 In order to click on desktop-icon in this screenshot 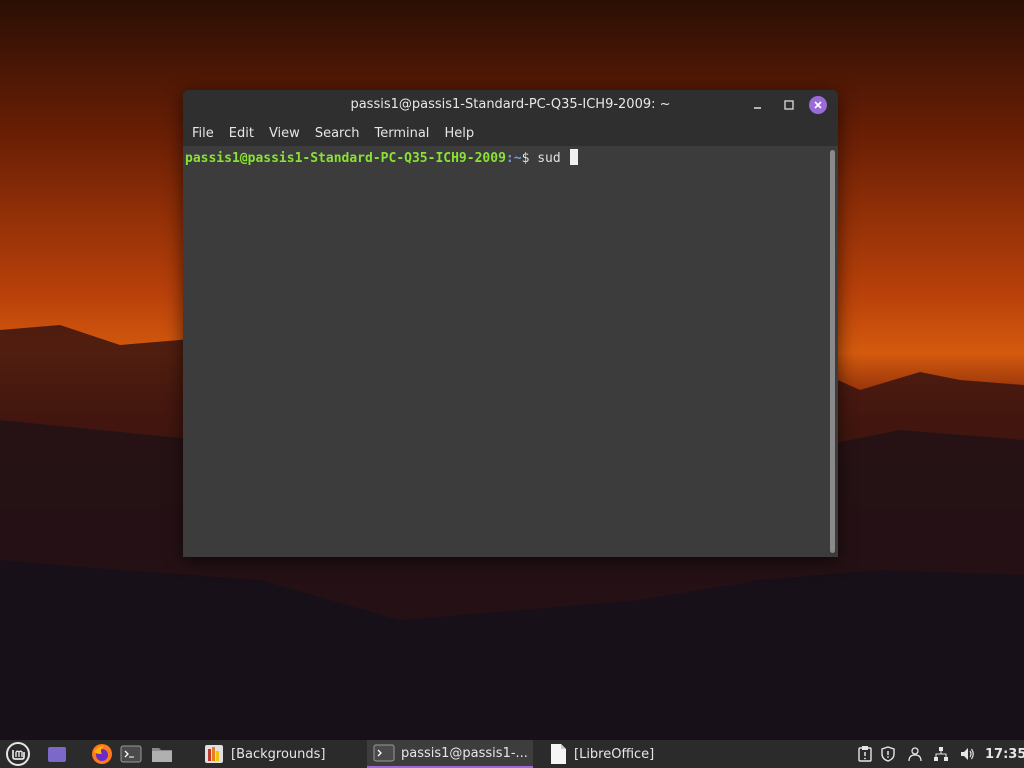, I will do `click(57, 754)`.